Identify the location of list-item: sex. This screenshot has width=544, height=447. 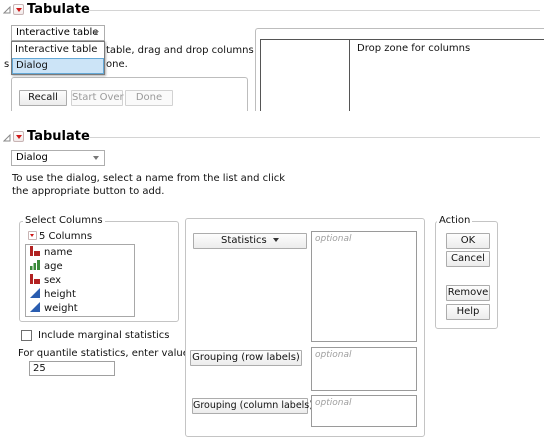
(45, 281).